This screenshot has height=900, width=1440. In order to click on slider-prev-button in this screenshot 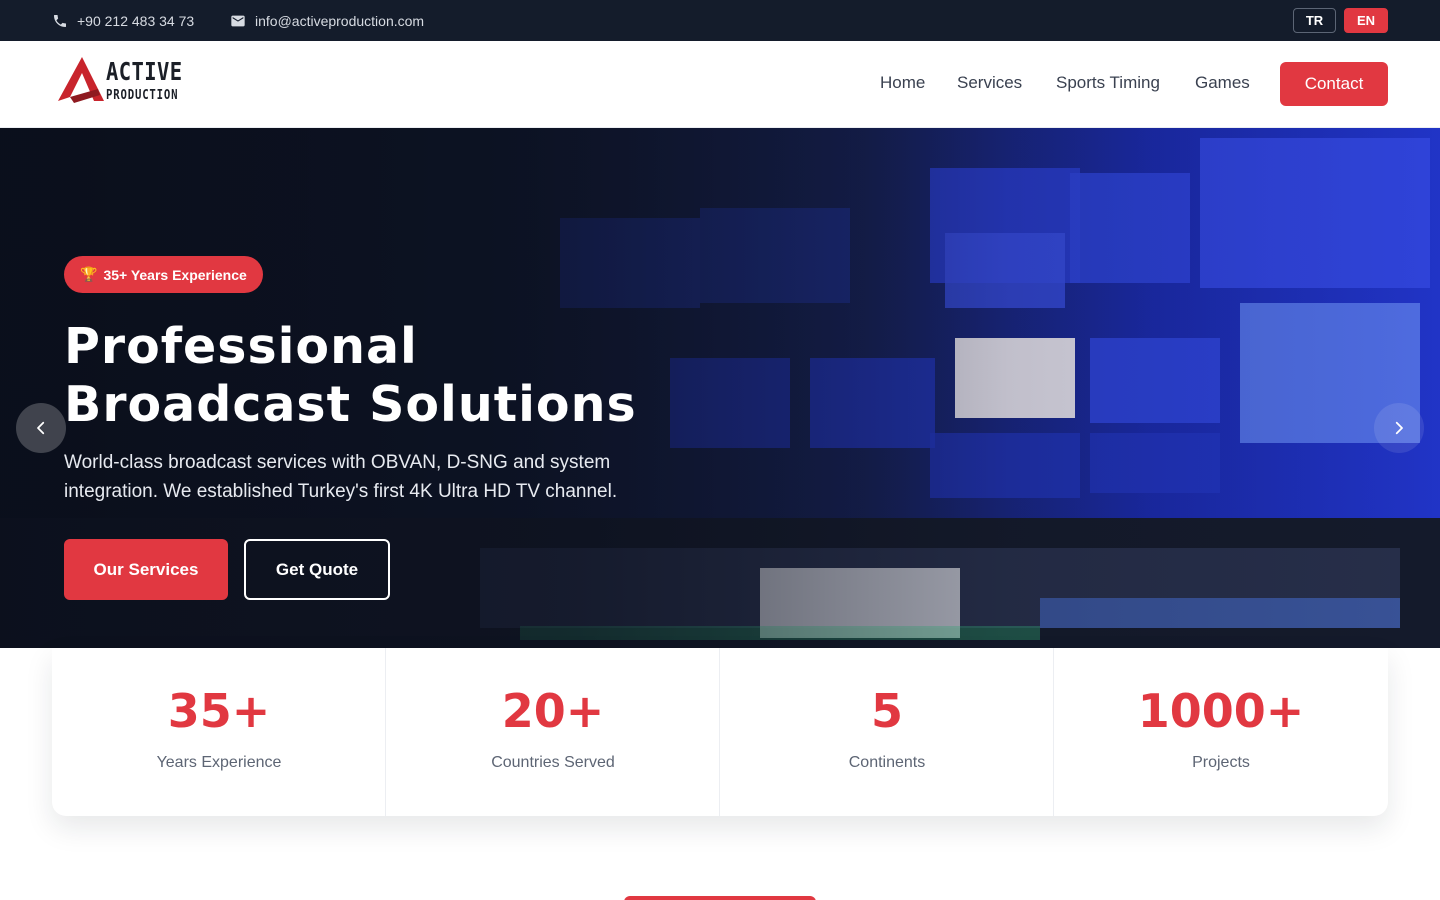, I will do `click(41, 428)`.